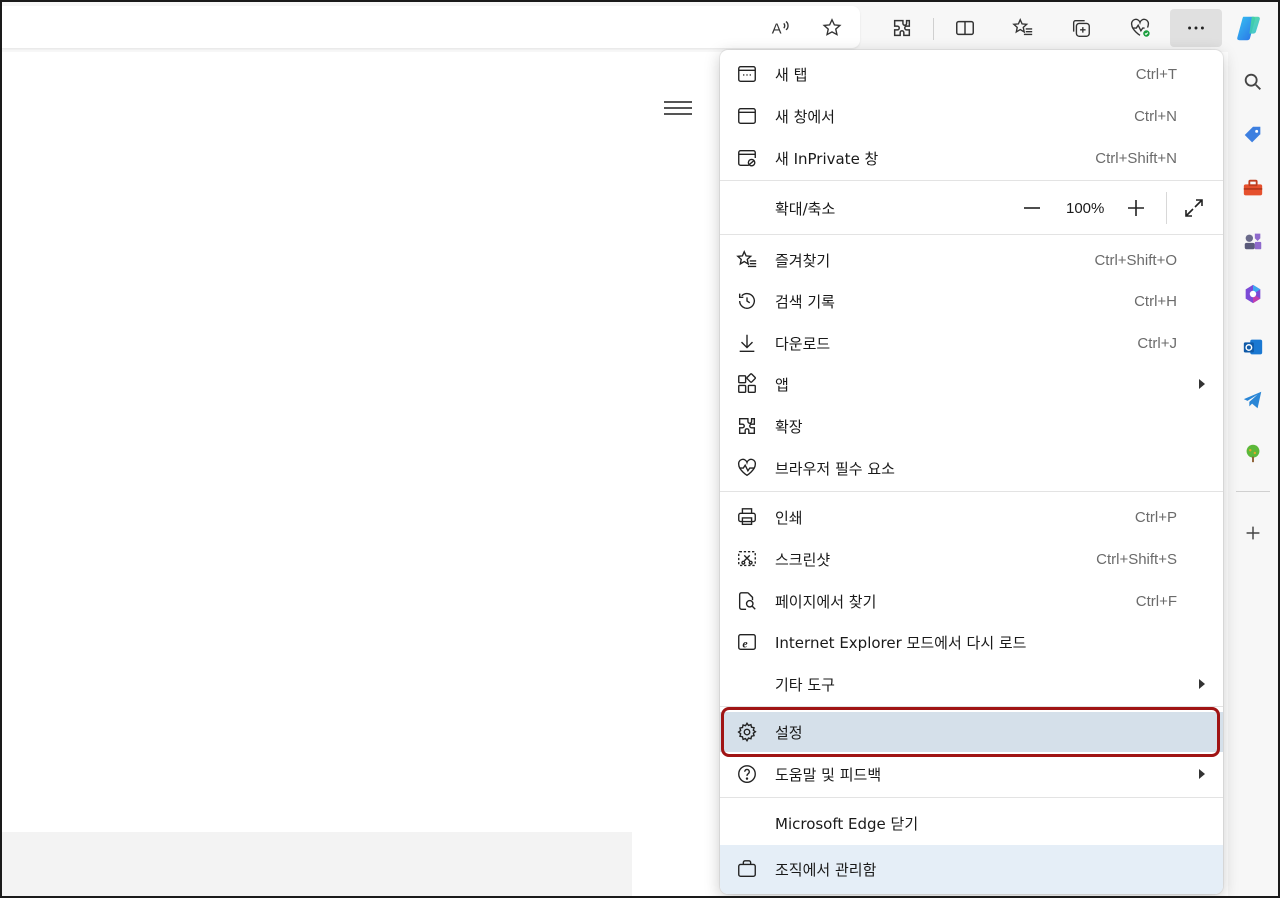 This screenshot has width=1280, height=898. What do you see at coordinates (826, 870) in the screenshot?
I see `menu-item-label: 조직에서 관리함` at bounding box center [826, 870].